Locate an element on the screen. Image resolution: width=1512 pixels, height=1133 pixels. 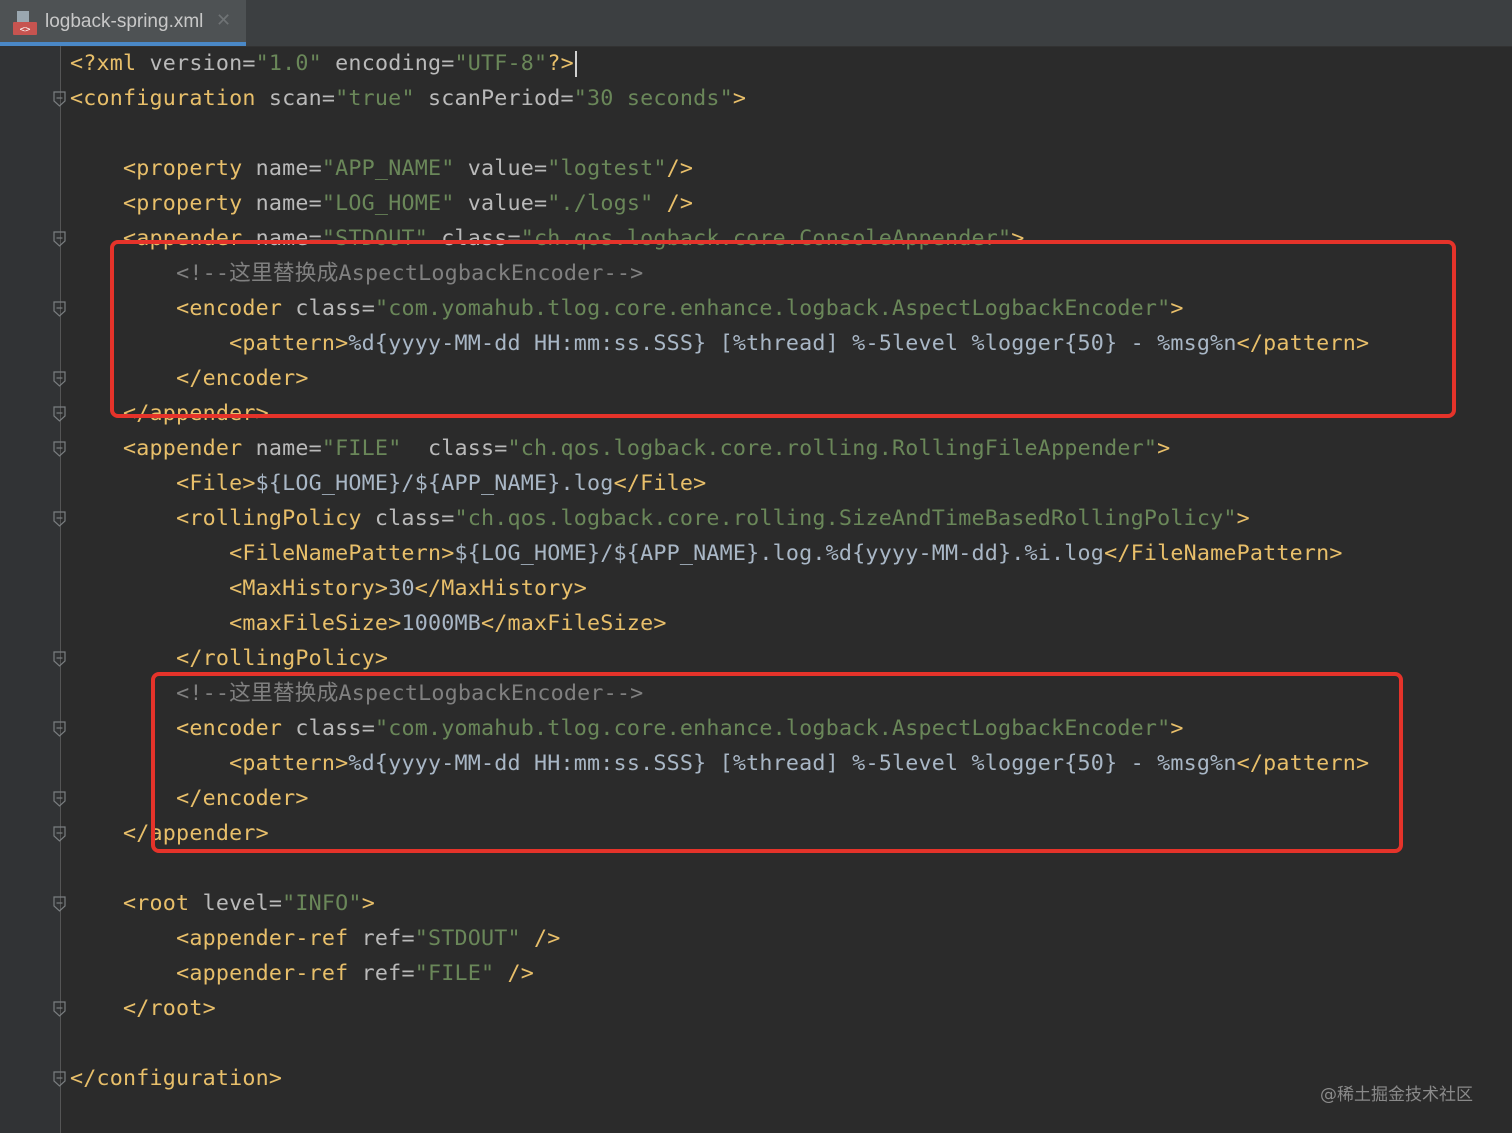
tab-title: logback-spring.xml is located at coordinates (124, 21).